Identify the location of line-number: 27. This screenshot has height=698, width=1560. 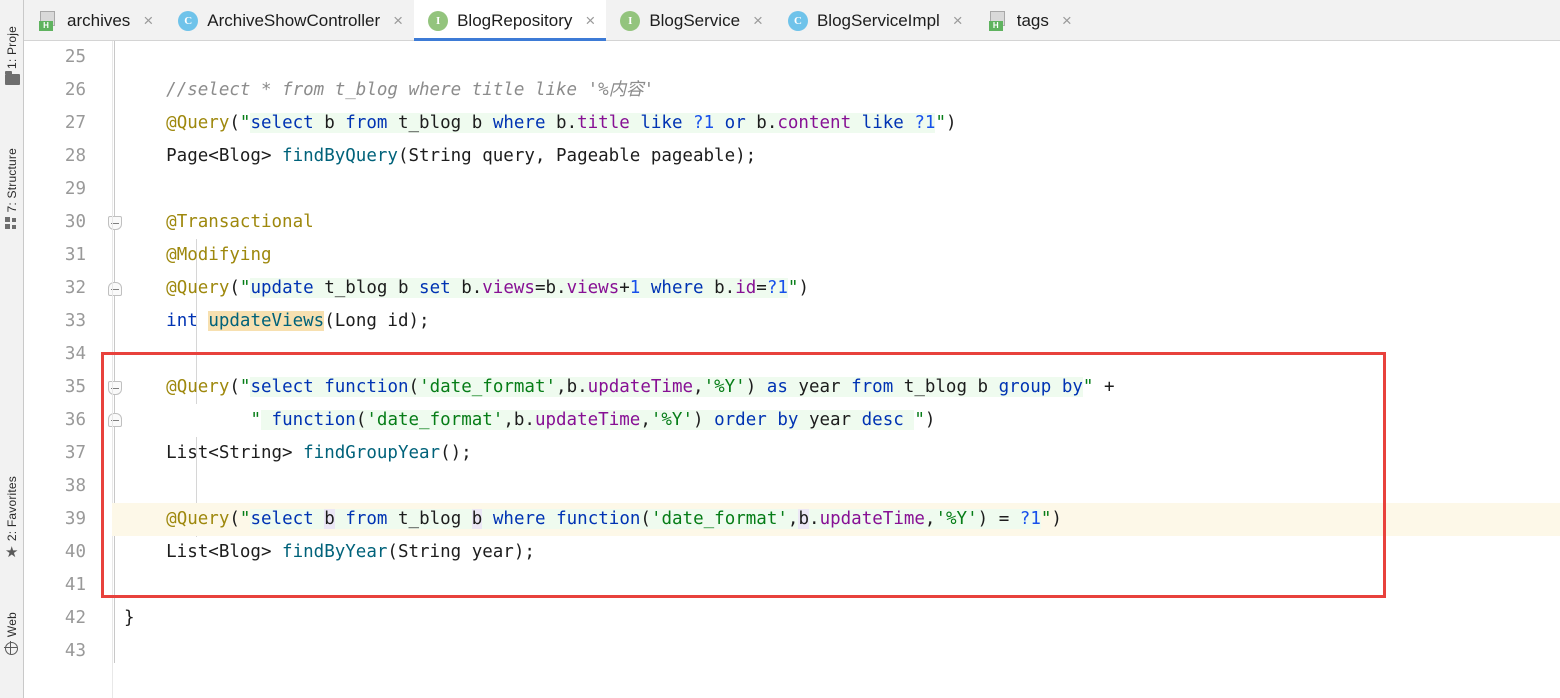
(75, 123).